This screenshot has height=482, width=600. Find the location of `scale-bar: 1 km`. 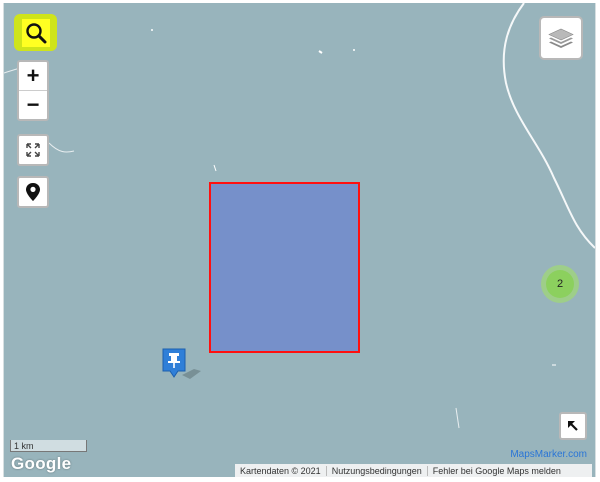

scale-bar: 1 km is located at coordinates (48, 446).